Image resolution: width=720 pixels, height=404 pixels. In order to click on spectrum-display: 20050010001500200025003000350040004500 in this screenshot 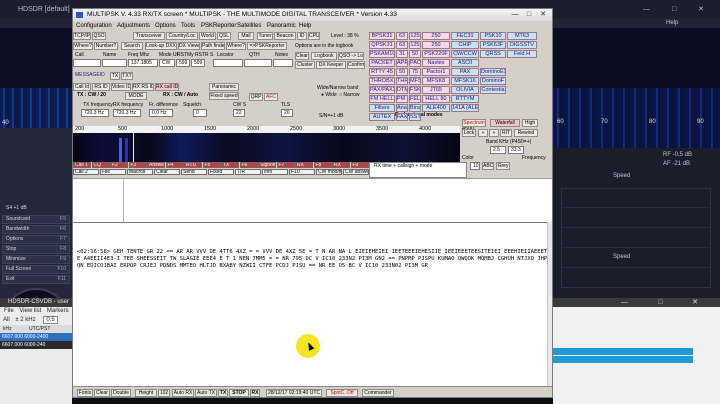, I will do `click(273, 144)`.